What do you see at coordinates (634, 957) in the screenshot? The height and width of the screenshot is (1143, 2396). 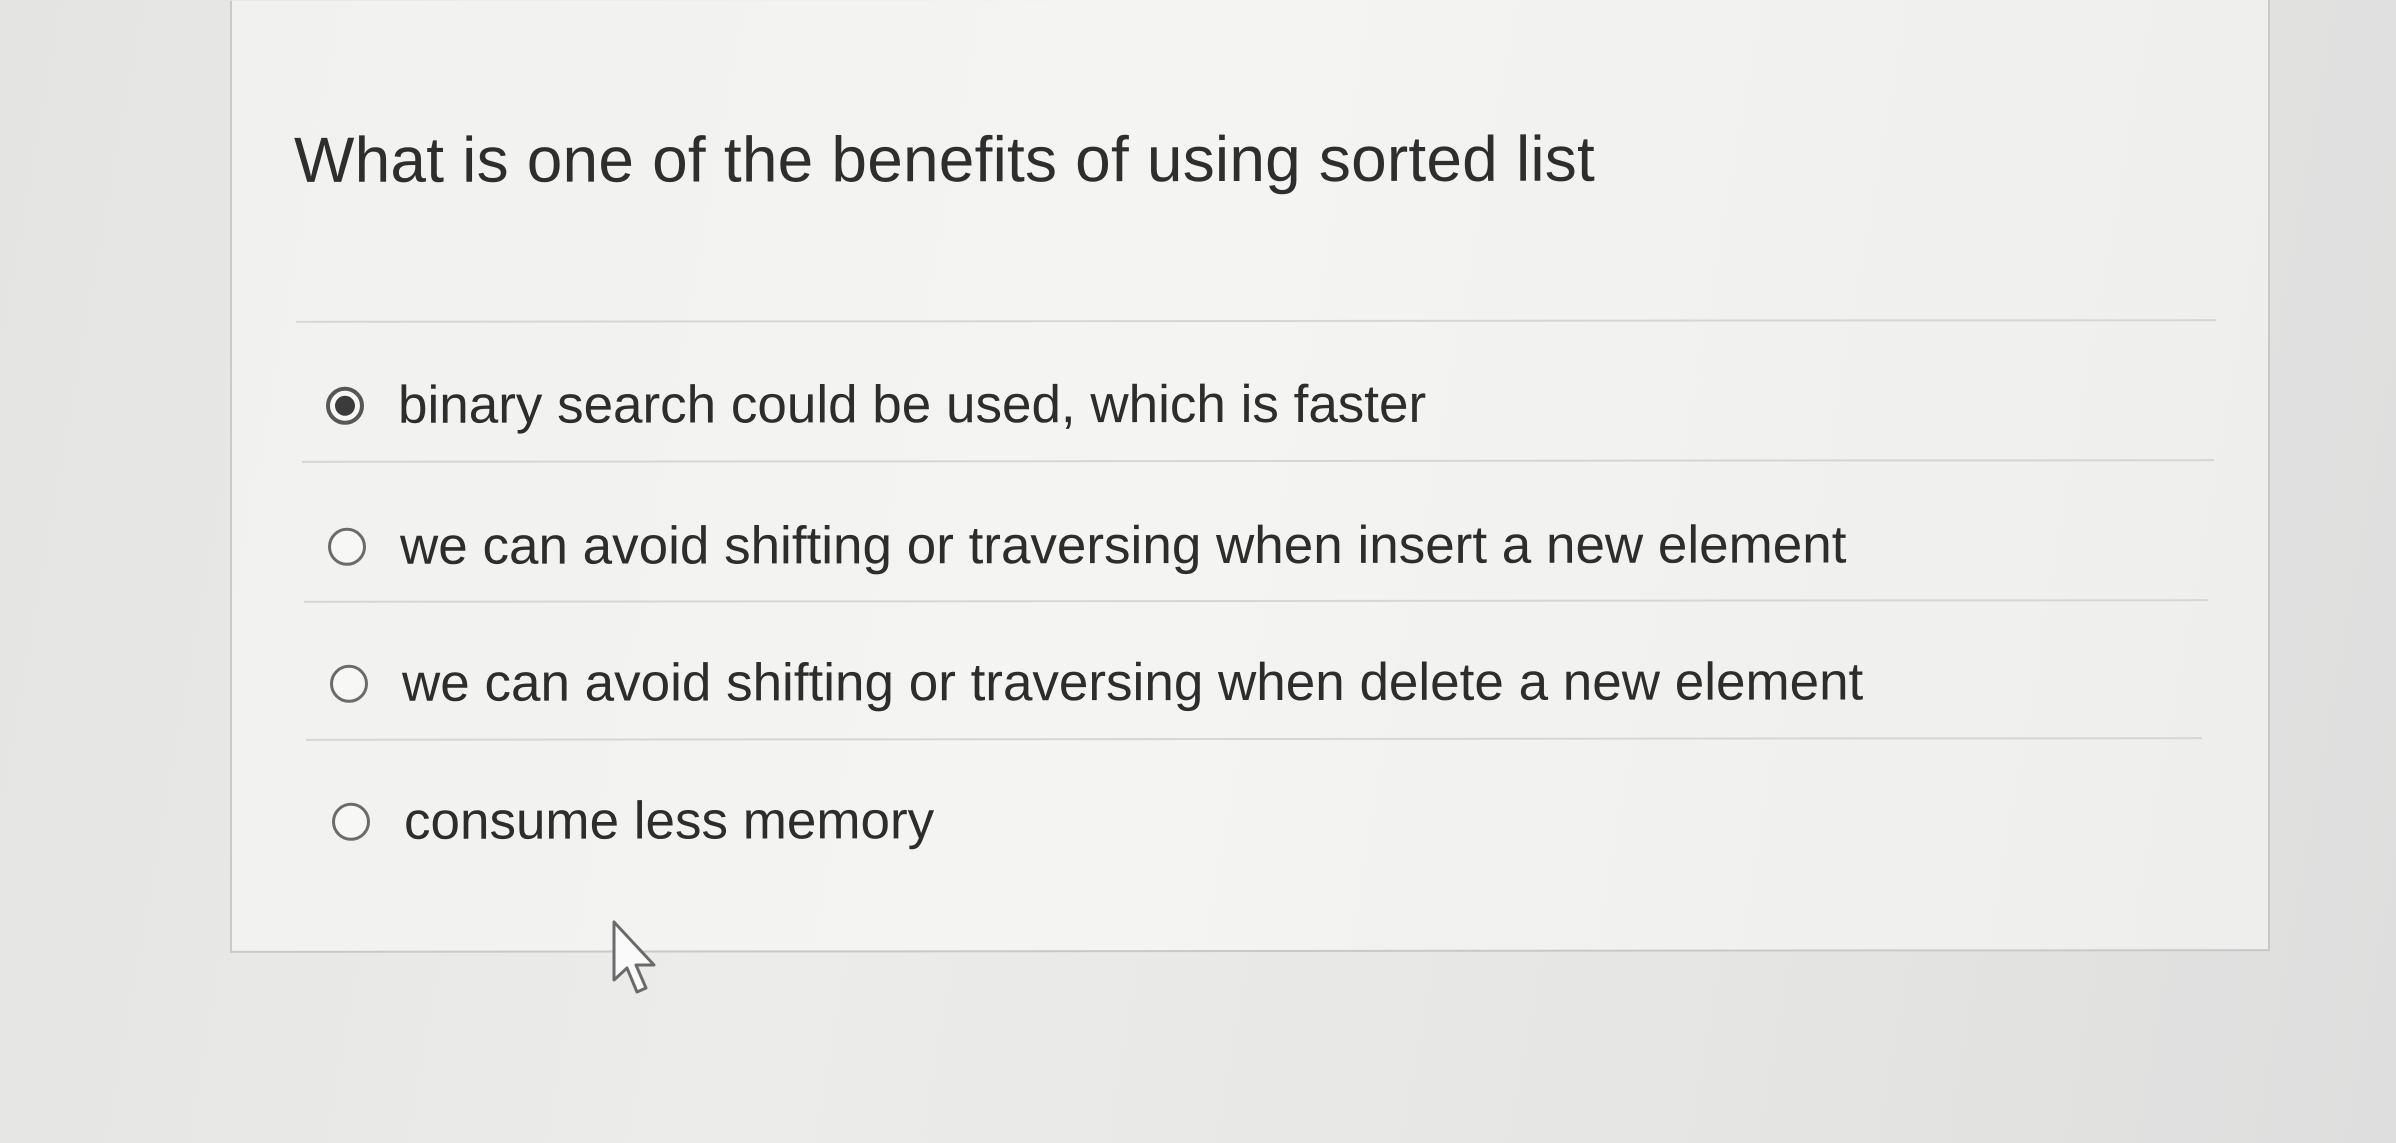 I see `arrow-pointer-icon` at bounding box center [634, 957].